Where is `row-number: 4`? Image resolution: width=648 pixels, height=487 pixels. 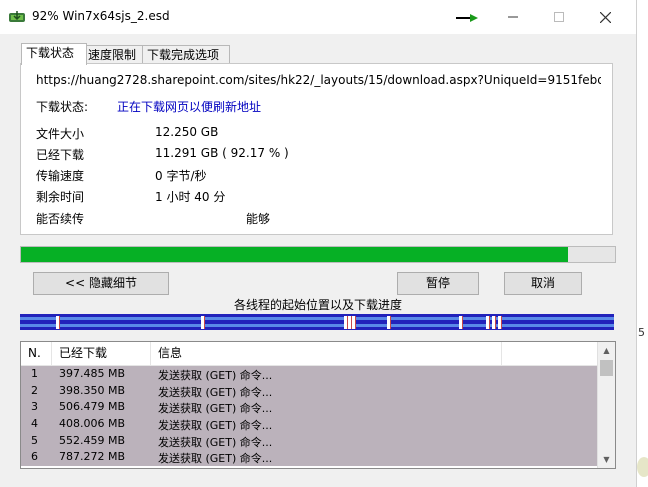 row-number: 4 is located at coordinates (34, 424).